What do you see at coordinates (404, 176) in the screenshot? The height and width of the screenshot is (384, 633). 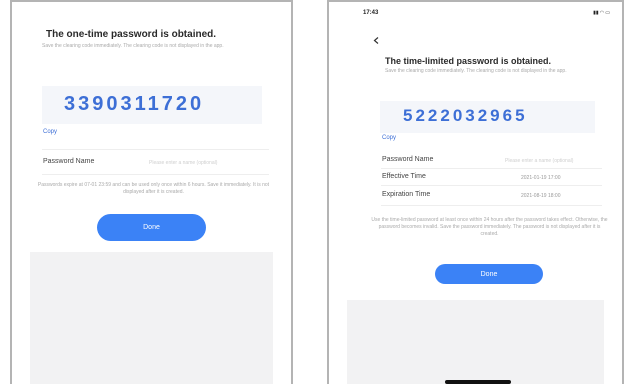 I see `effective-time-label: Effective Time` at bounding box center [404, 176].